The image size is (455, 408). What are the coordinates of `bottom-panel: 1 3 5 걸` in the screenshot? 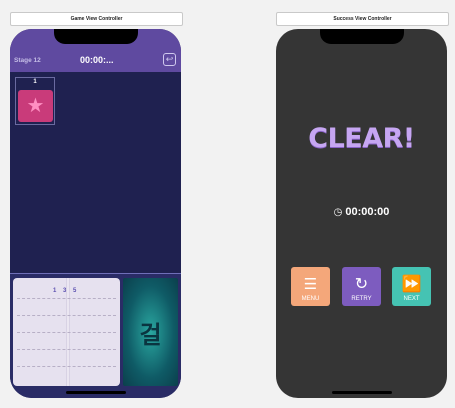 It's located at (95, 335).